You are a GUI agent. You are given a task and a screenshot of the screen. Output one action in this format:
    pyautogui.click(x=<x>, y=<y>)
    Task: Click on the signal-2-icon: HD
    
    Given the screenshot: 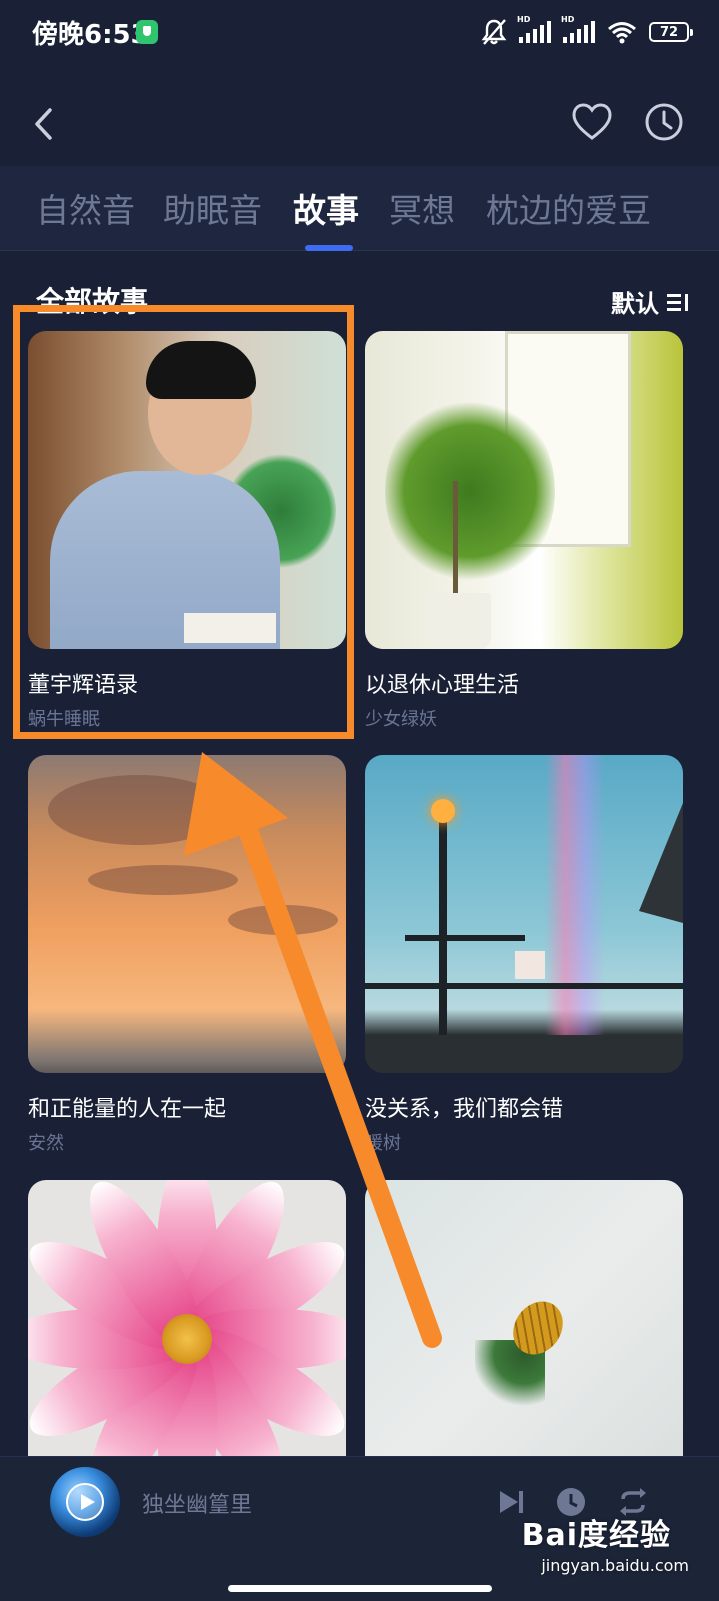 What is the action you would take?
    pyautogui.click(x=578, y=29)
    